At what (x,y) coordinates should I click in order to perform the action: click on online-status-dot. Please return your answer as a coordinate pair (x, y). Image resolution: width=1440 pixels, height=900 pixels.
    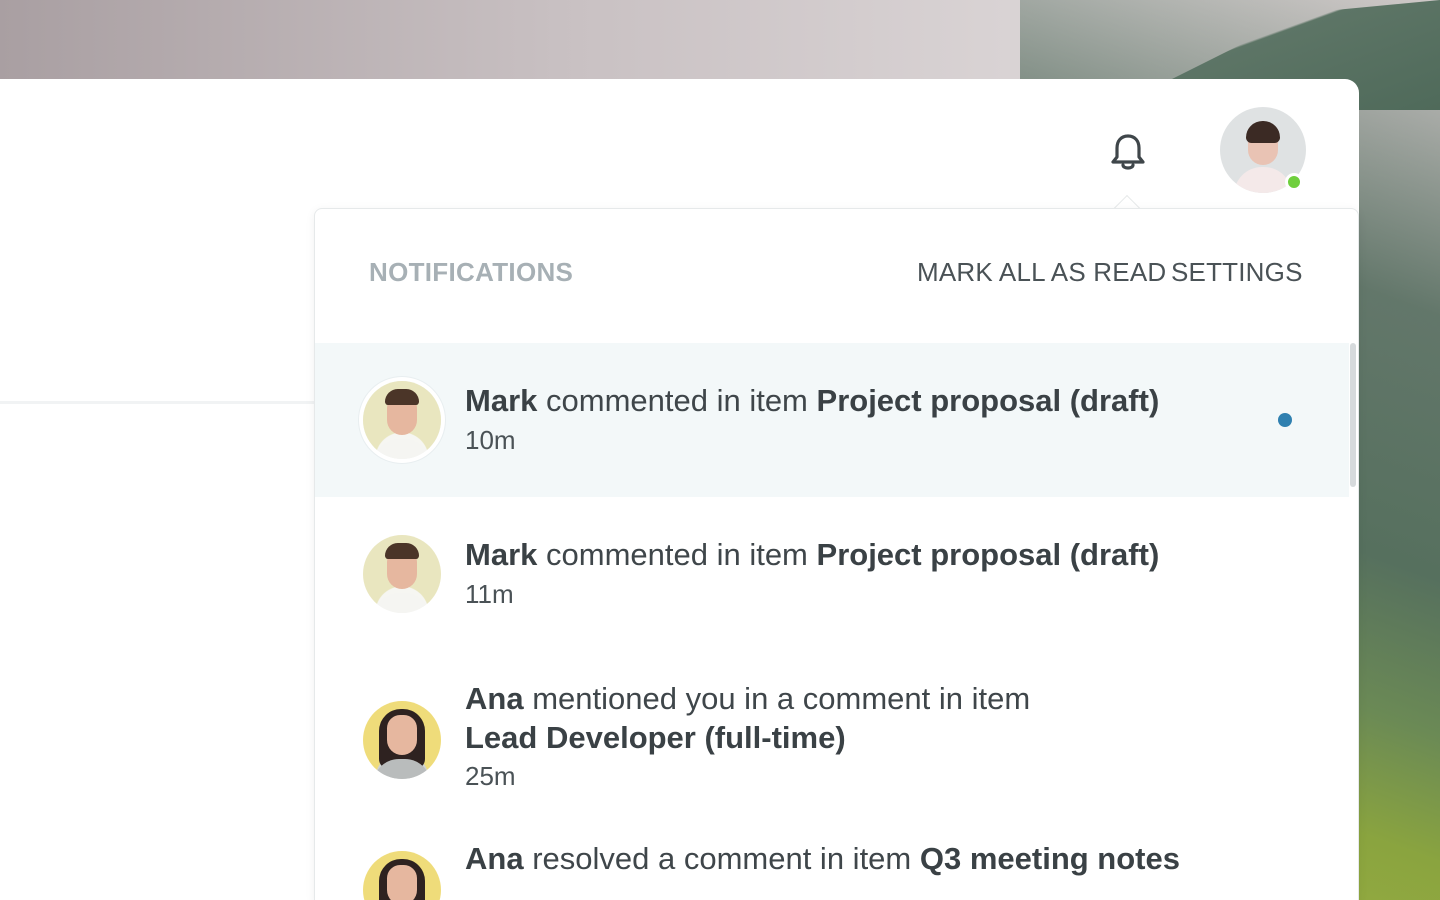
    Looking at the image, I should click on (1294, 182).